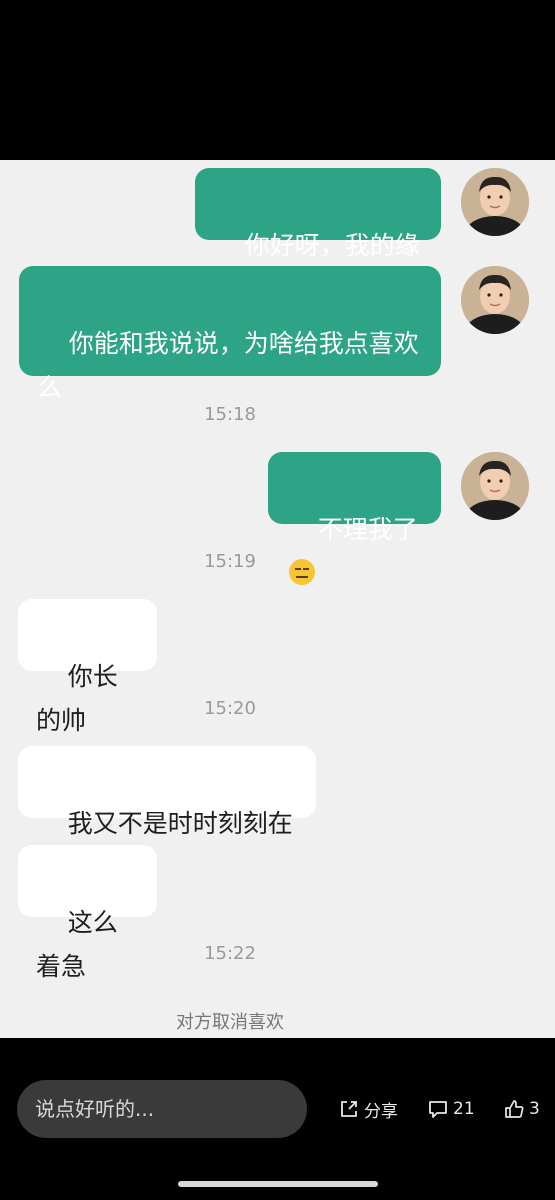  I want to click on share-label: 分享, so click(381, 1111).